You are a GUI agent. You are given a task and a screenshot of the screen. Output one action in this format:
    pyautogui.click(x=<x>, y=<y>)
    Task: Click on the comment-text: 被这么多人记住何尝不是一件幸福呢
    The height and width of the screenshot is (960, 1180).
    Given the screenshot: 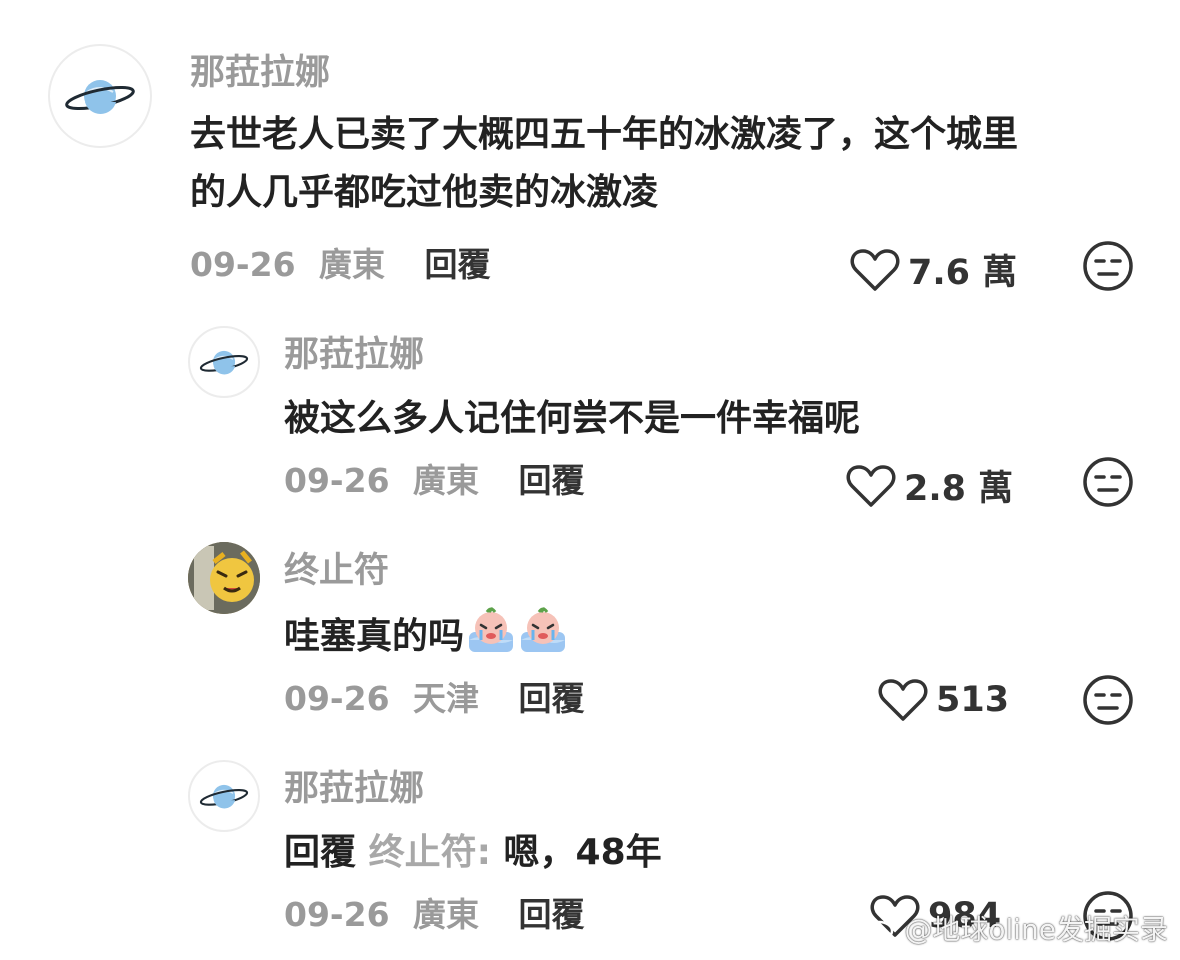 What is the action you would take?
    pyautogui.click(x=572, y=418)
    